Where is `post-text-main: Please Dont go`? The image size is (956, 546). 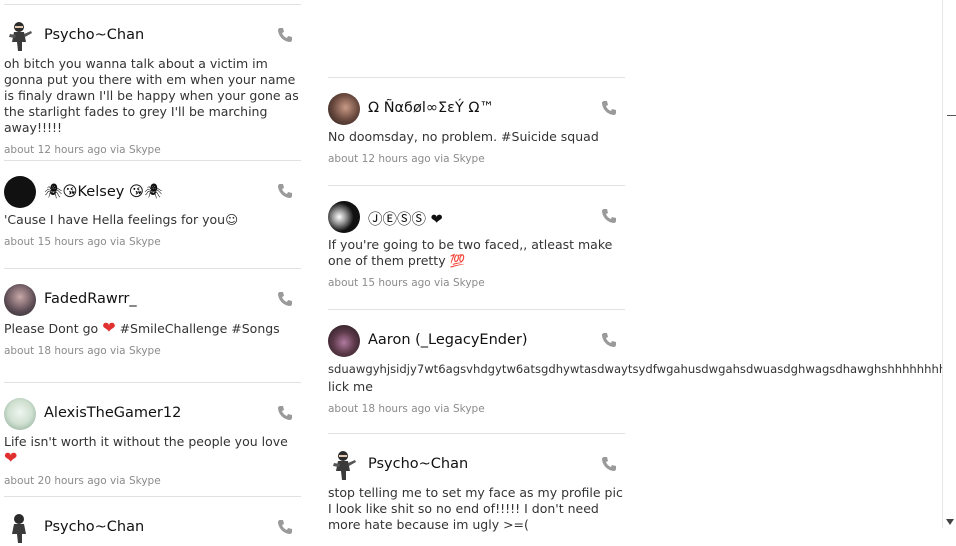 post-text-main: Please Dont go is located at coordinates (51, 328).